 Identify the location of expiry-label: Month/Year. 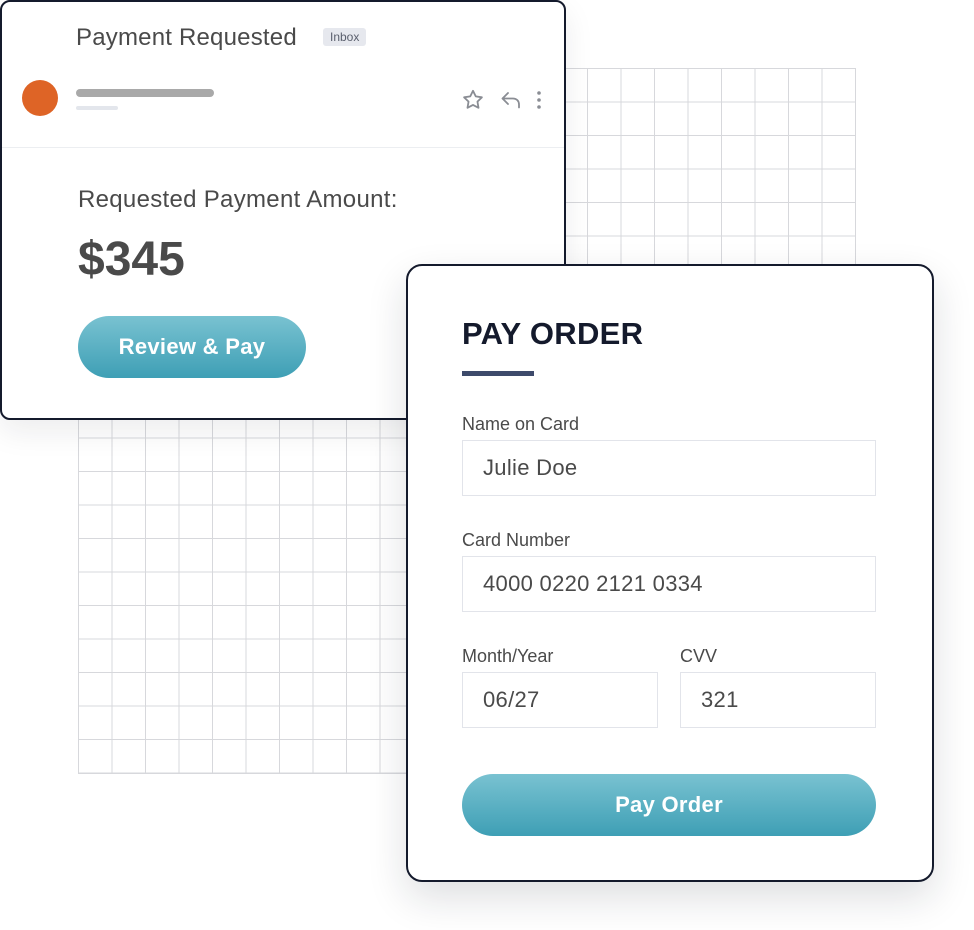
(508, 656).